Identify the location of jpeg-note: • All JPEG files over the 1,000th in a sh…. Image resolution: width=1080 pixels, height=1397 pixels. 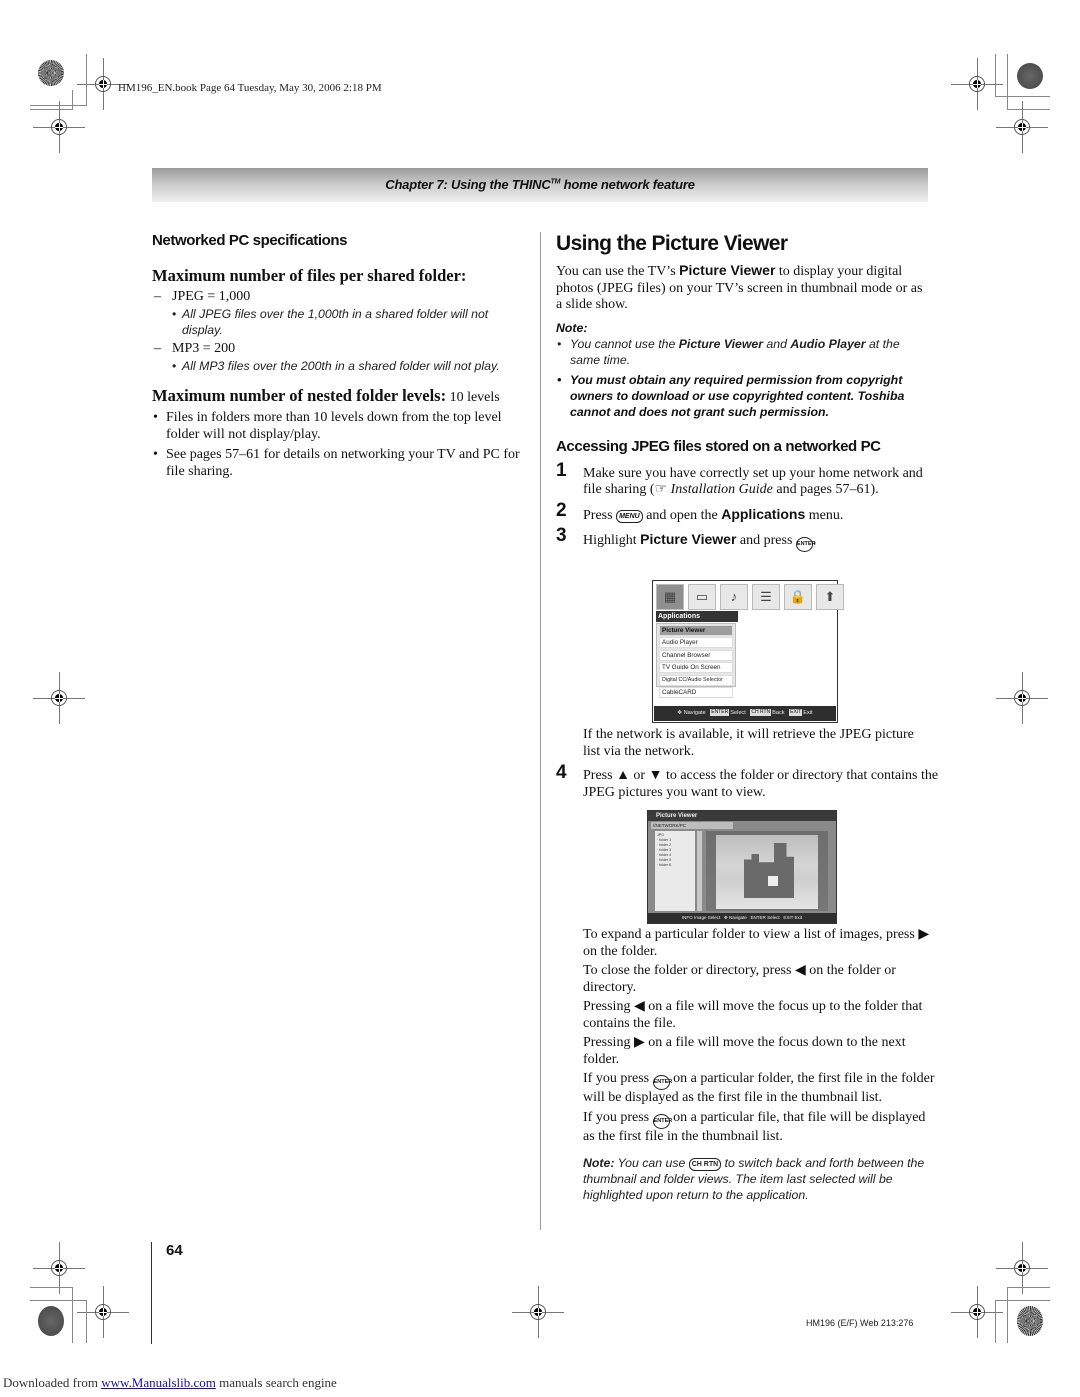
(330, 322).